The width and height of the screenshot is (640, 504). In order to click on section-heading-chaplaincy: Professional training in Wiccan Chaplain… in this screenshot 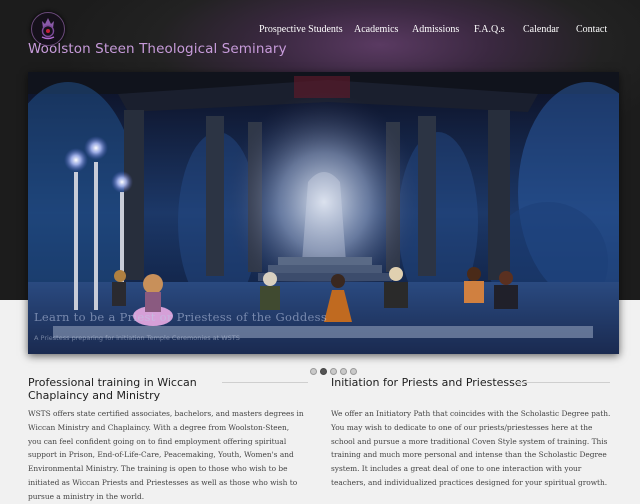, I will do `click(112, 389)`.